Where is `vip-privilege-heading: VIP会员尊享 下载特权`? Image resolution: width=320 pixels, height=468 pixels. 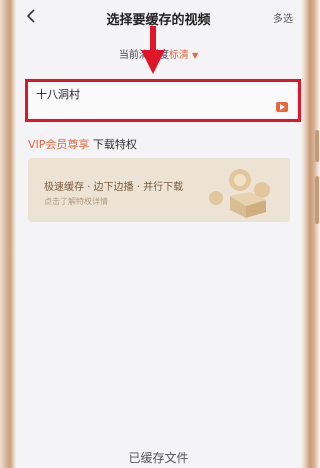
vip-privilege-heading: VIP会员尊享 下载特权 is located at coordinates (82, 144).